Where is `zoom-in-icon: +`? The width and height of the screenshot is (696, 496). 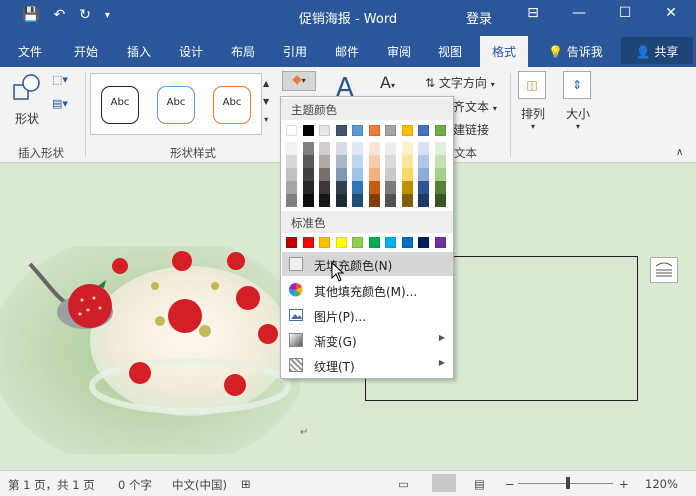 zoom-in-icon: + is located at coordinates (624, 484).